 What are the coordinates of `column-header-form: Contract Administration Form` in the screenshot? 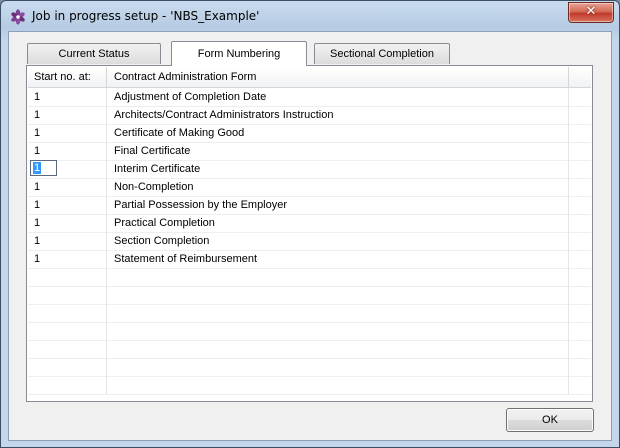 It's located at (338, 77).